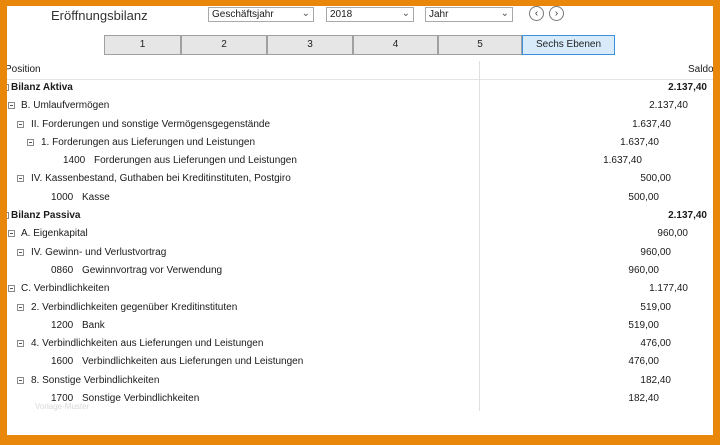 This screenshot has width=720, height=445. Describe the element at coordinates (568, 45) in the screenshot. I see `level-6-button: Sechs Ebenen` at that location.